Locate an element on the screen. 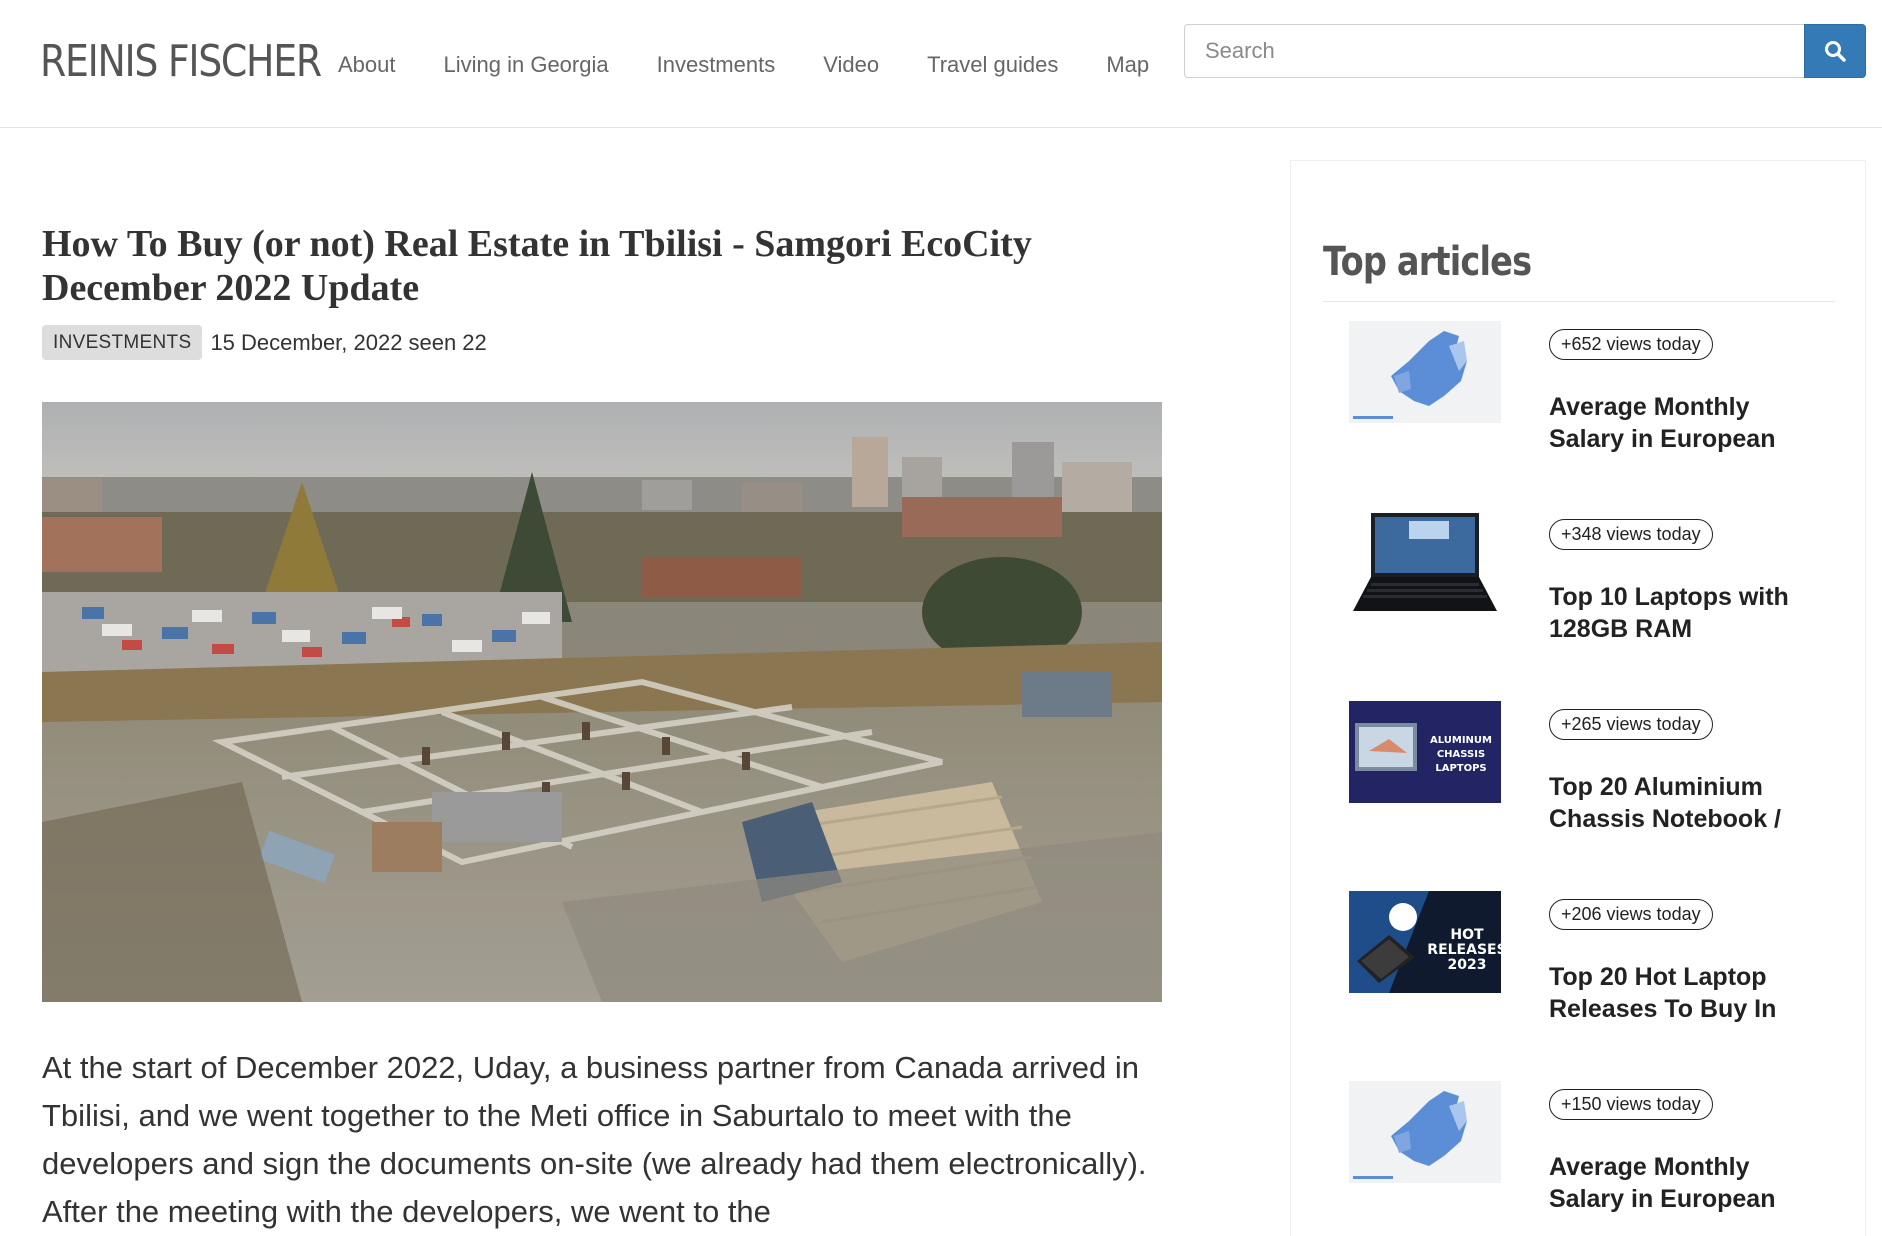 The height and width of the screenshot is (1236, 1882). thumb-caption-line: HOT is located at coordinates (1467, 935).